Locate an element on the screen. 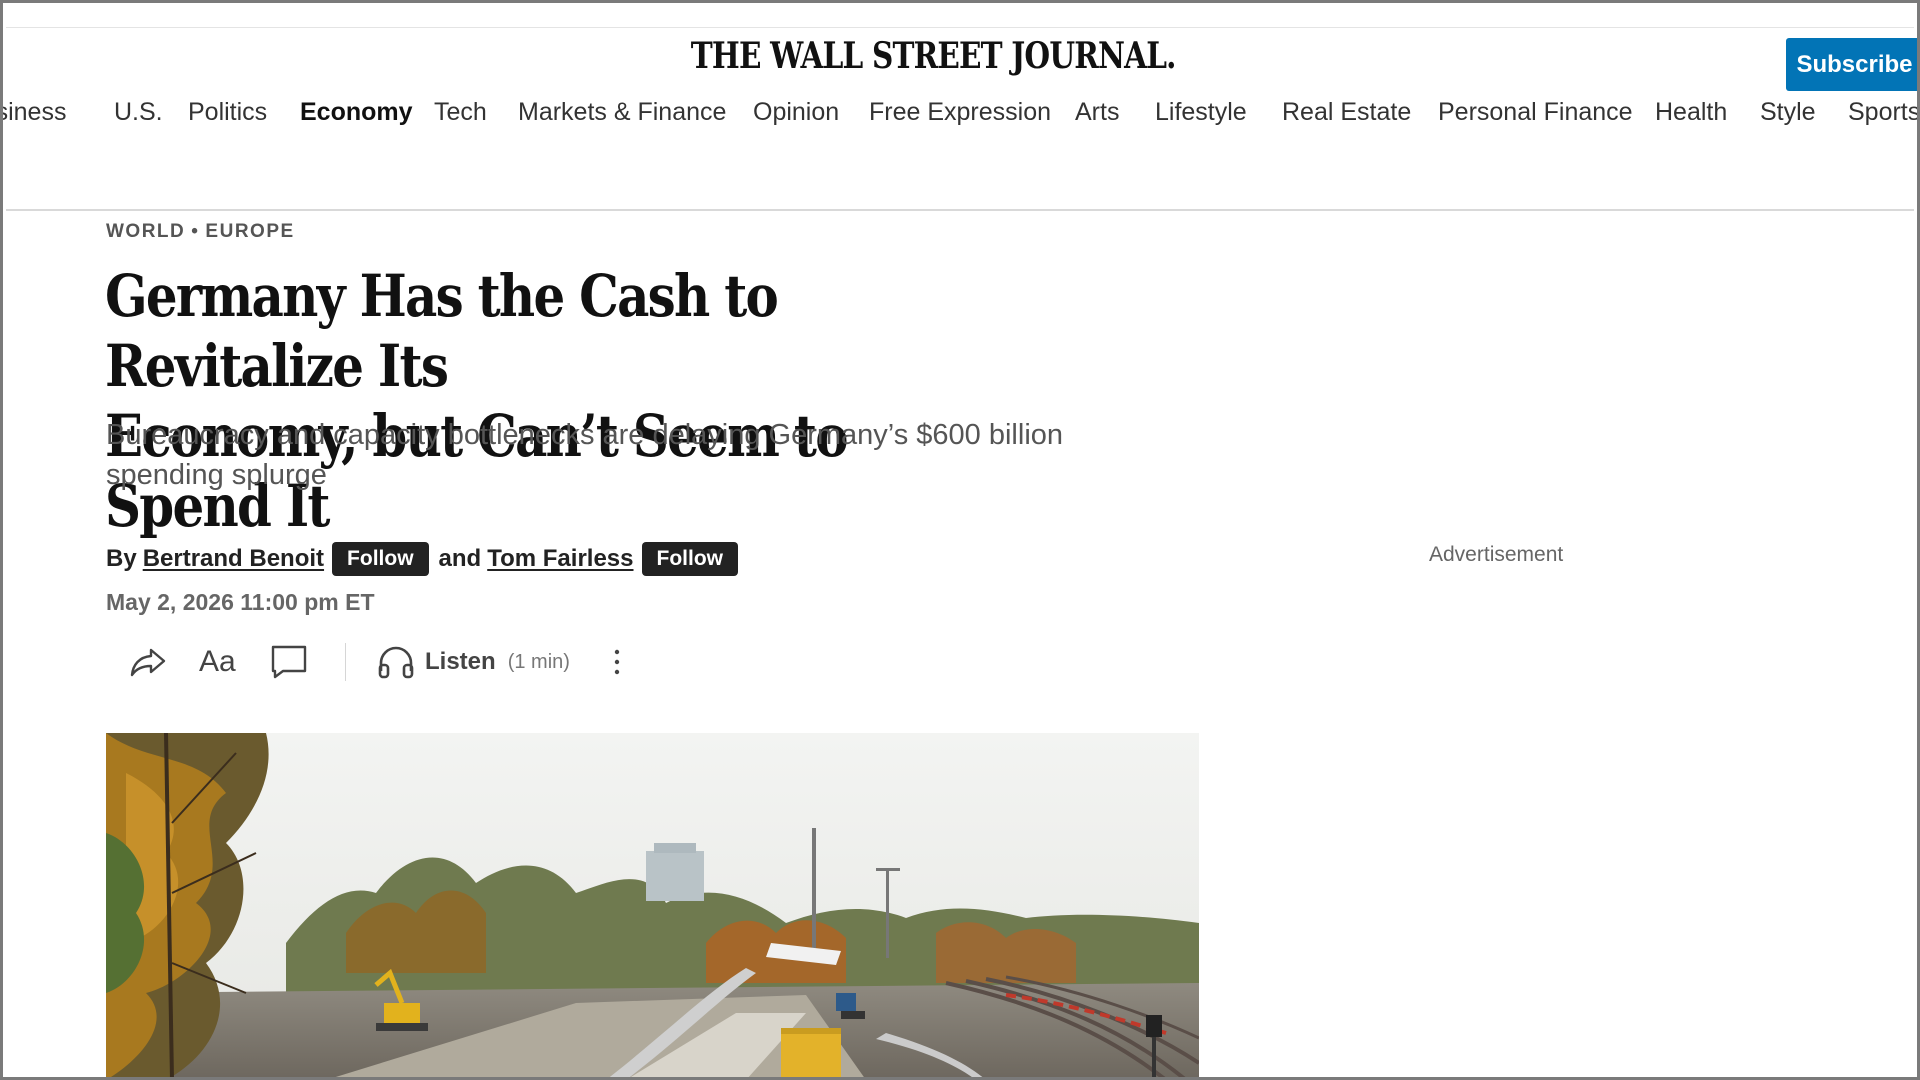  comment-icon is located at coordinates (289, 662).